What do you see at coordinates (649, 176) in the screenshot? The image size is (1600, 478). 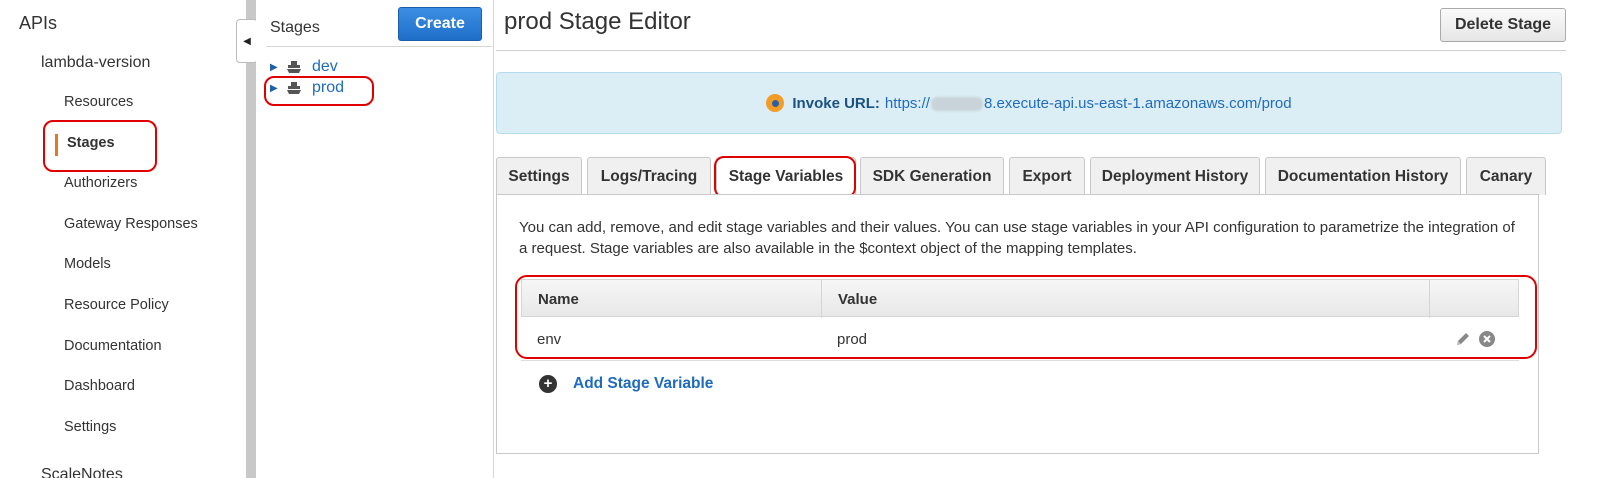 I see `tab-logs-tracing: Logs/Tracing` at bounding box center [649, 176].